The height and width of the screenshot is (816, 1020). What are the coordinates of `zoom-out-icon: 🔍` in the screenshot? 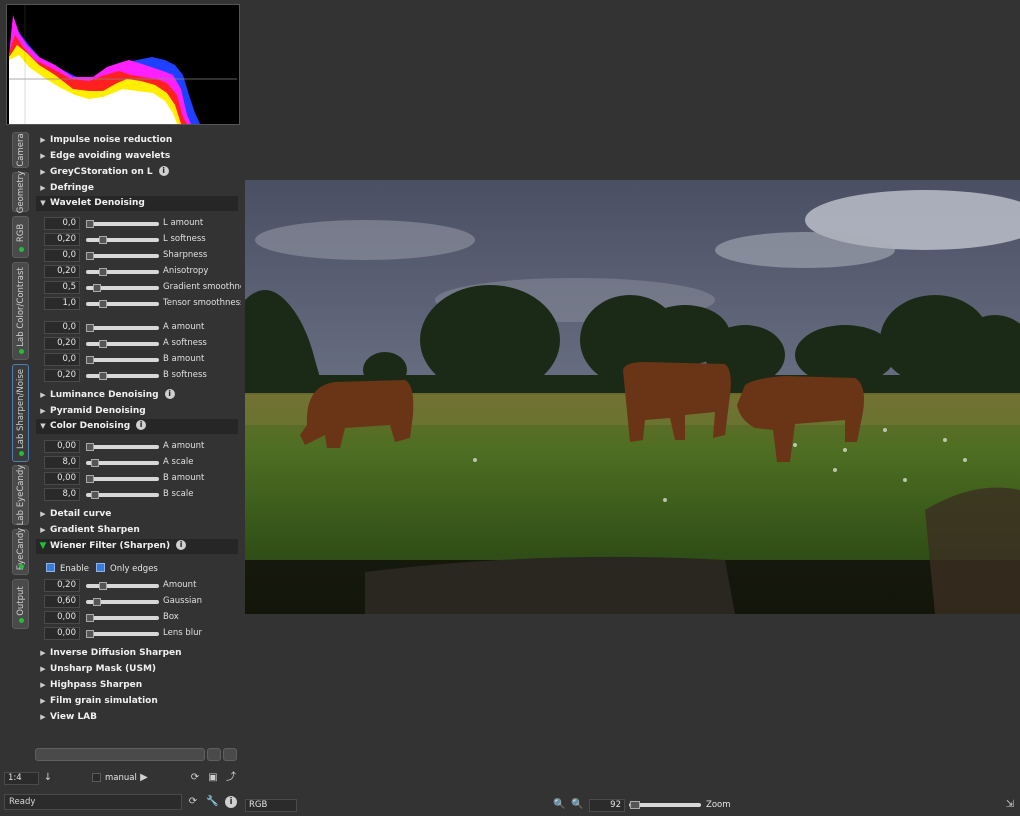 It's located at (559, 805).